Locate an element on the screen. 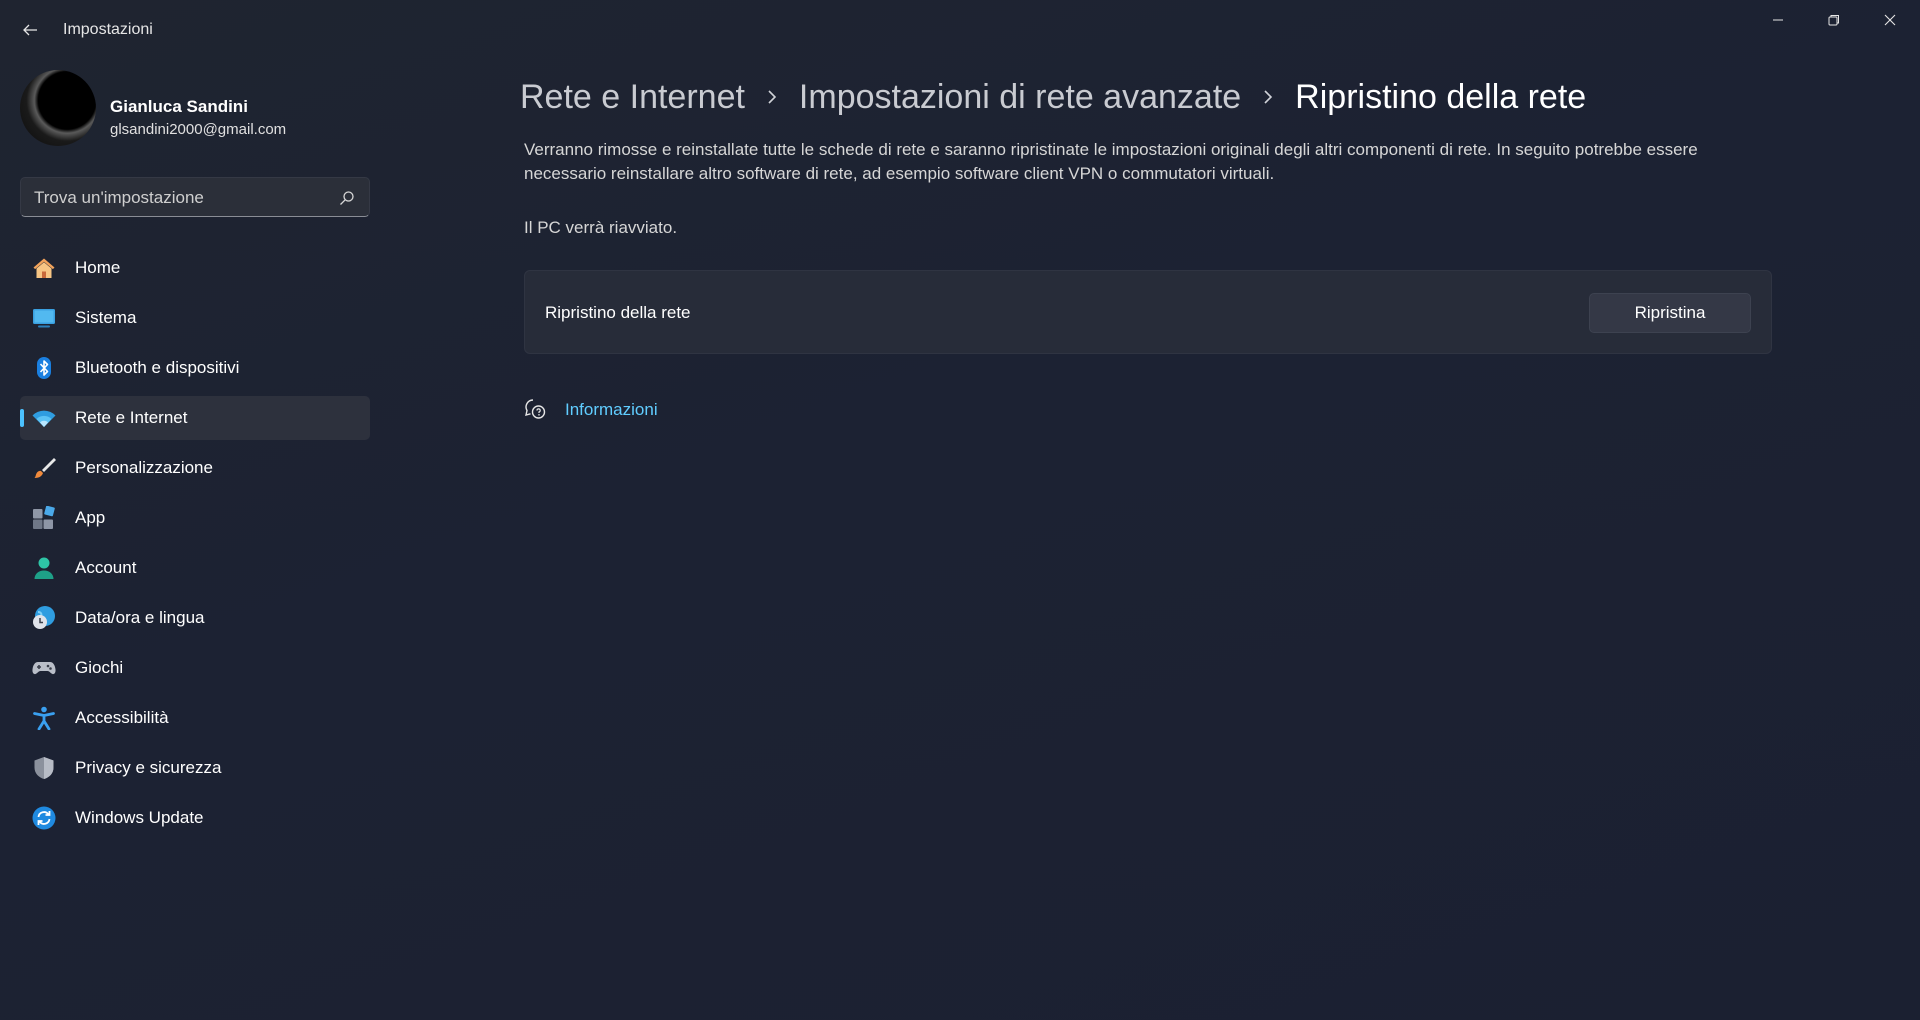 Image resolution: width=1920 pixels, height=1020 pixels. apps-icon is located at coordinates (44, 517).